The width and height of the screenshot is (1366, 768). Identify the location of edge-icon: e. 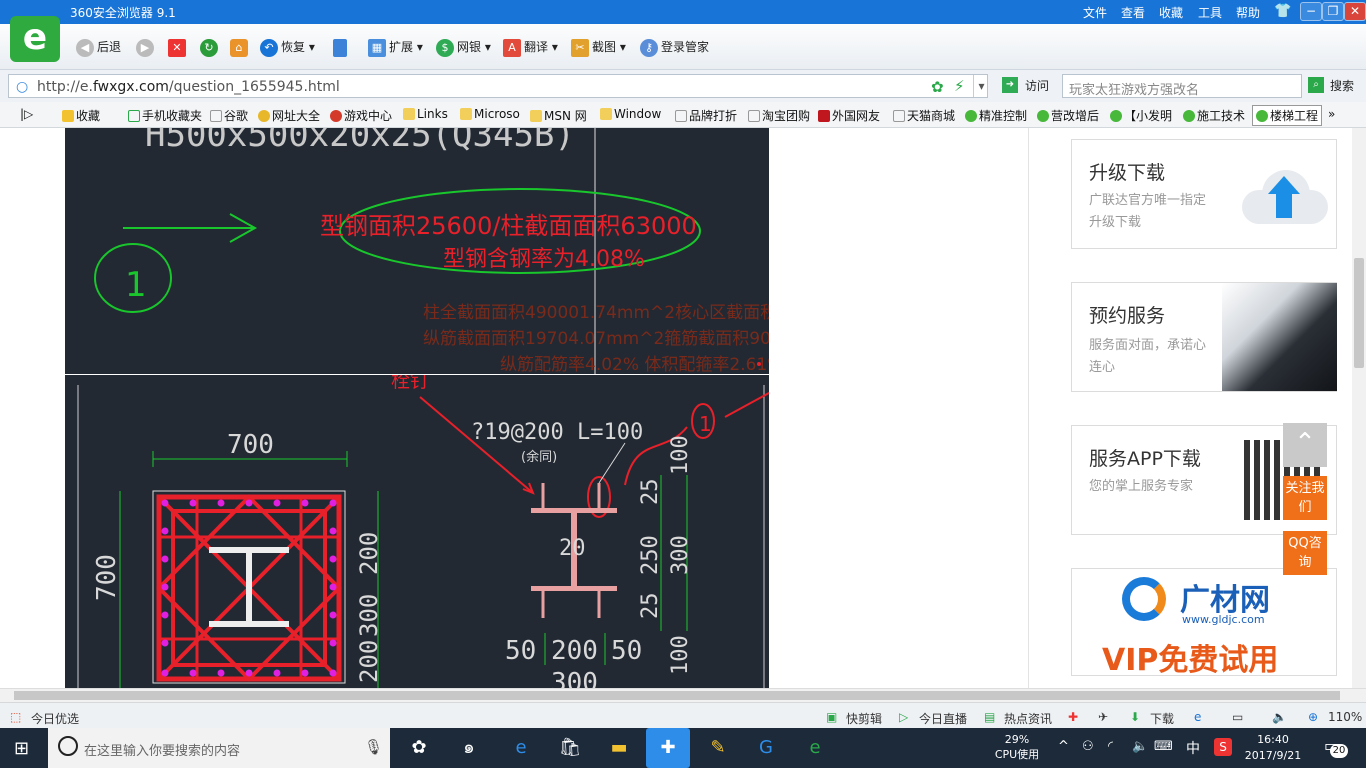
(521, 748).